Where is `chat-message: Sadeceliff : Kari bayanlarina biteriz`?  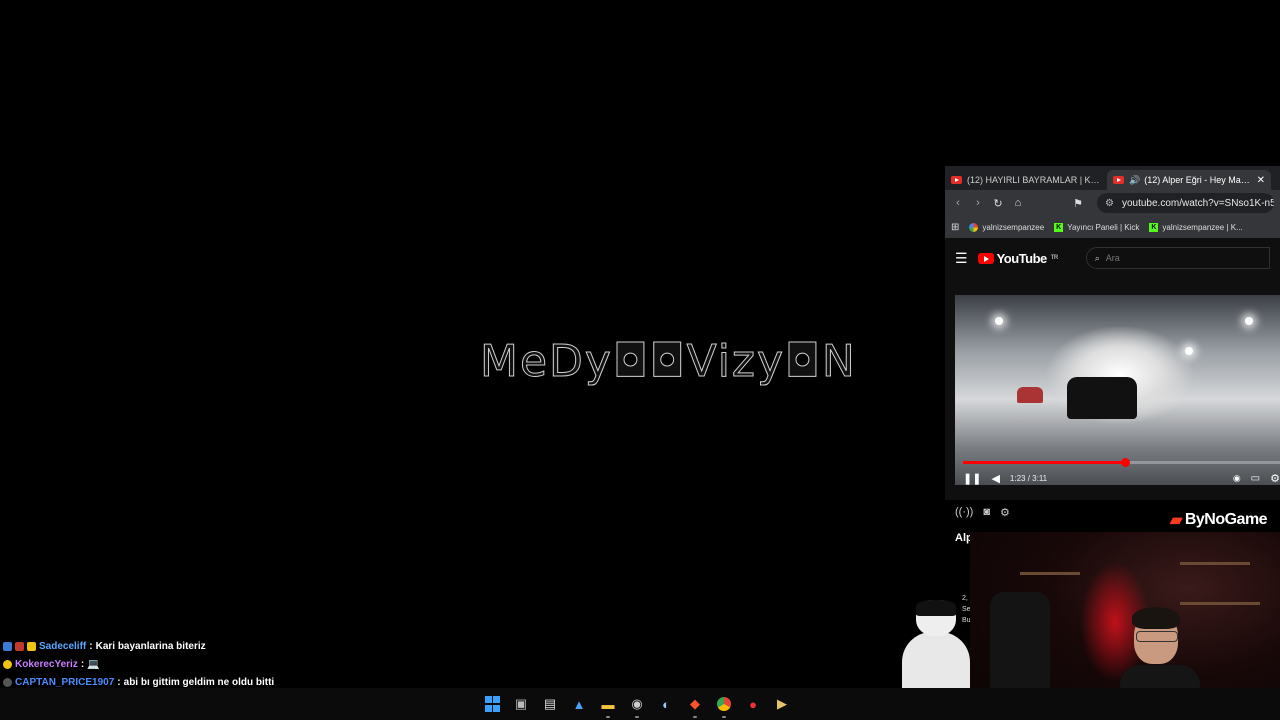 chat-message: Sadeceliff : Kari bayanlarina biteriz is located at coordinates (213, 646).